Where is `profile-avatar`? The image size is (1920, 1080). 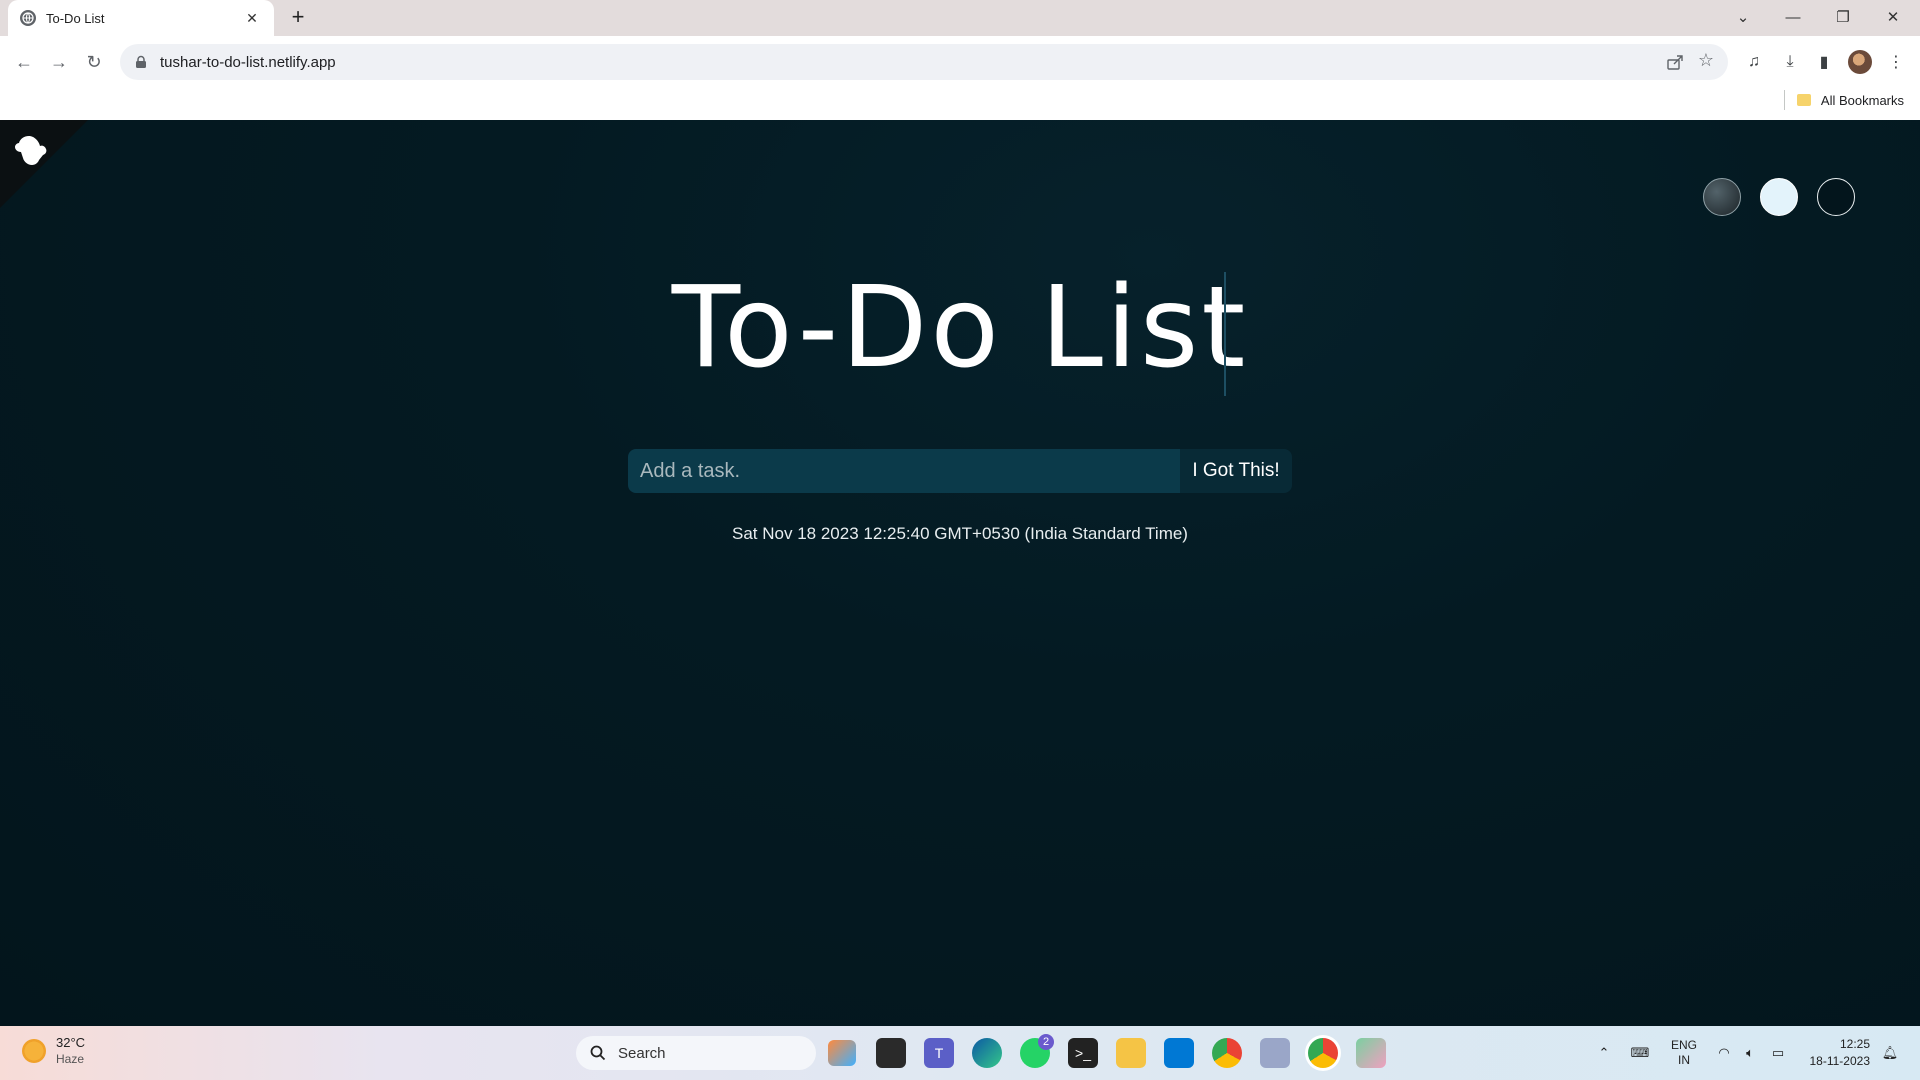
profile-avatar is located at coordinates (1860, 62).